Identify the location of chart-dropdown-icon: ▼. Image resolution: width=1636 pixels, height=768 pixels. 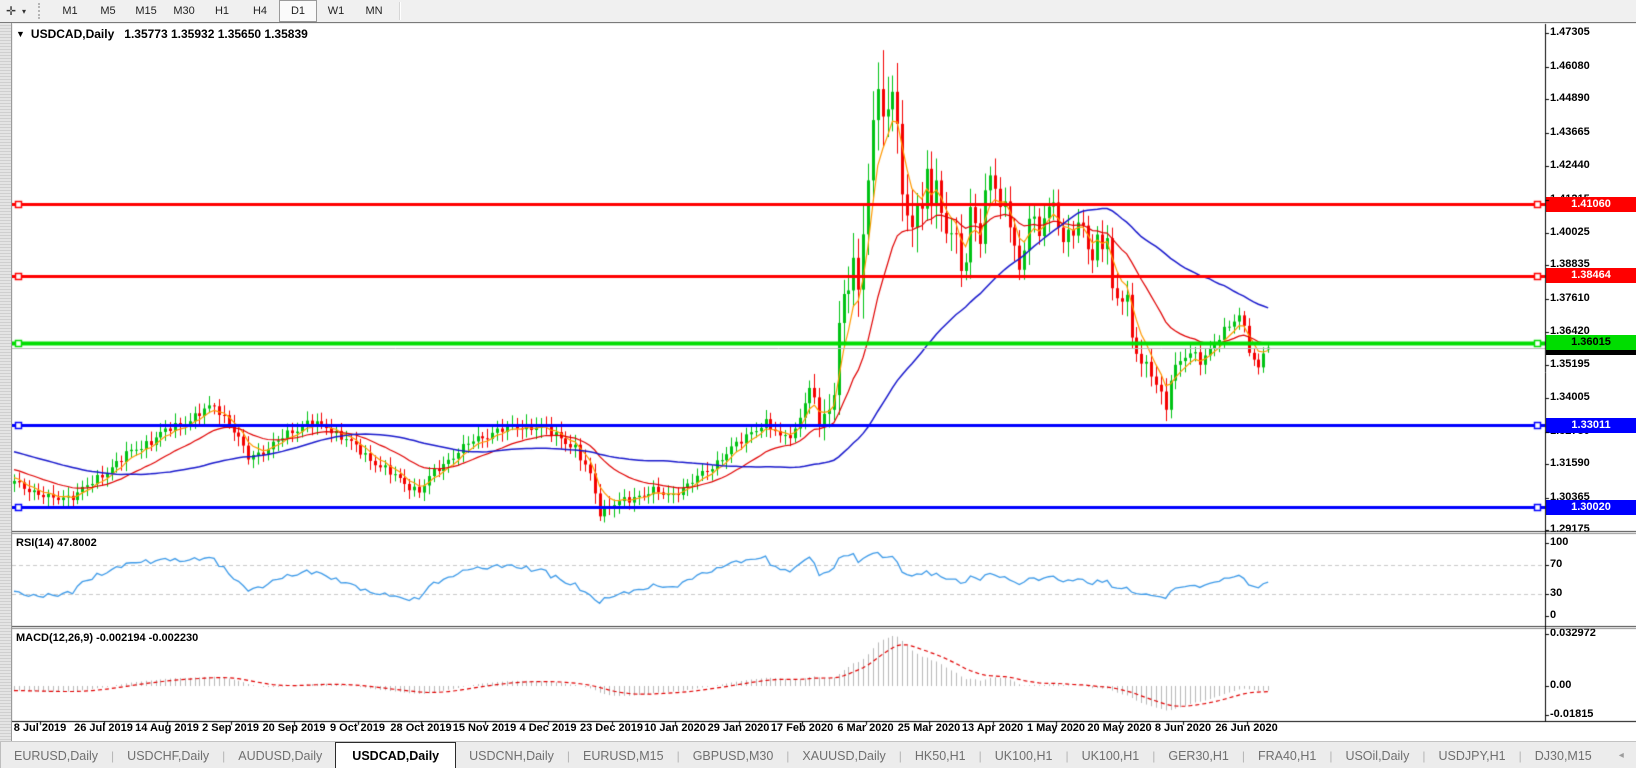
(20, 34).